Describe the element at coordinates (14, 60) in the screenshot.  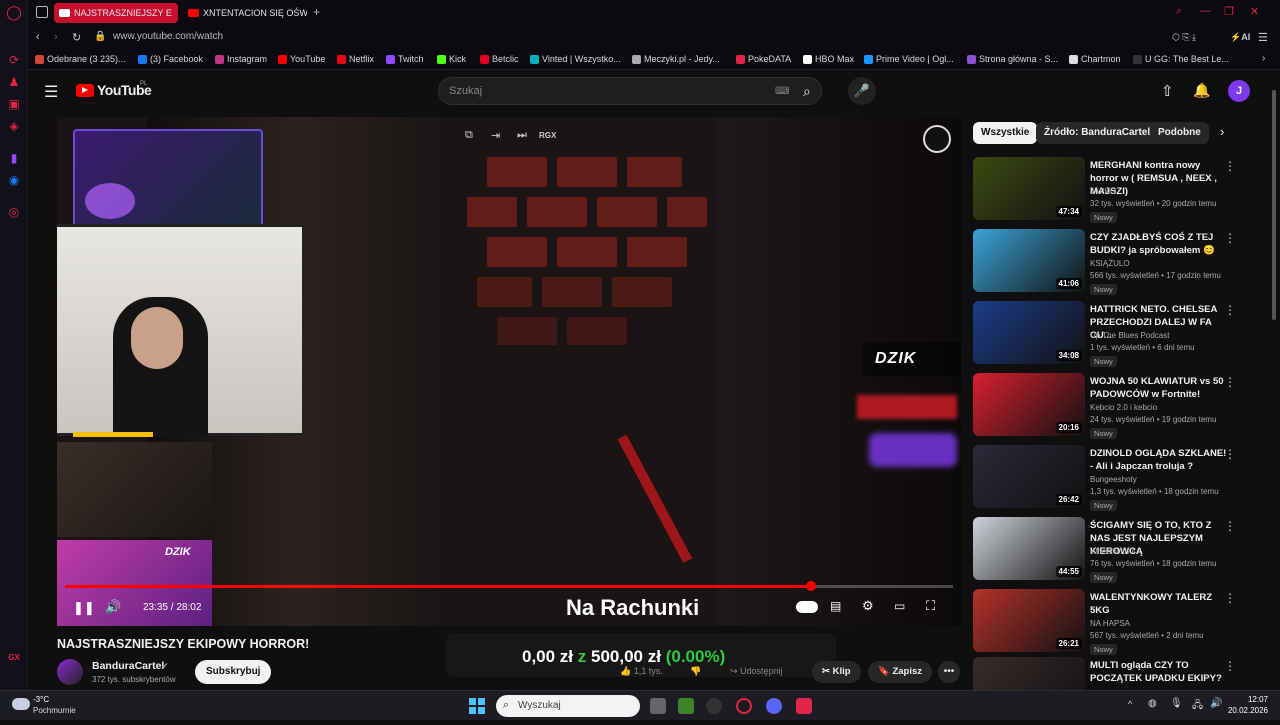
I see `gx-control-icon: ⟳` at that location.